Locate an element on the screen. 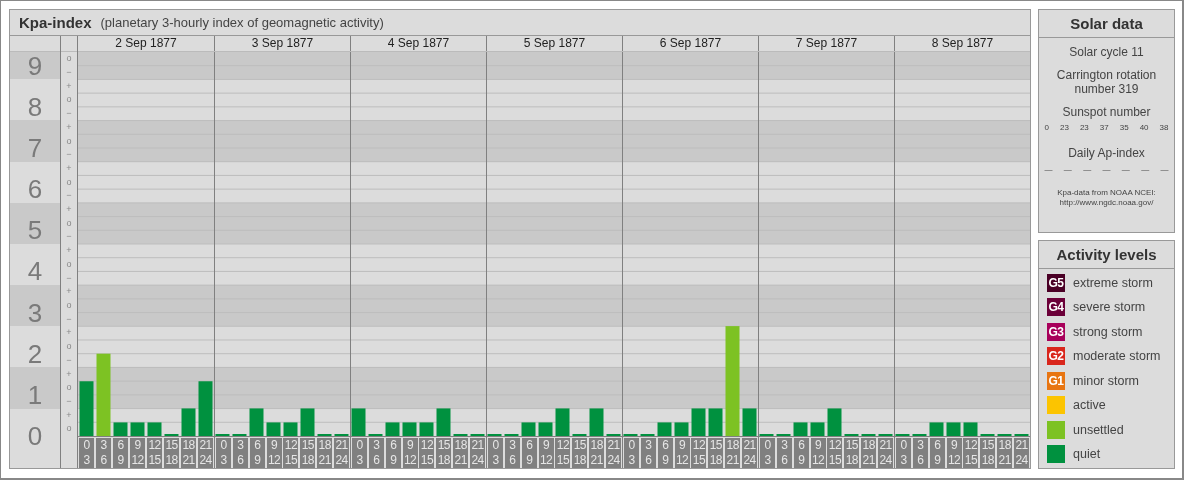 The height and width of the screenshot is (480, 1184). level-label: unsettled is located at coordinates (1098, 429).